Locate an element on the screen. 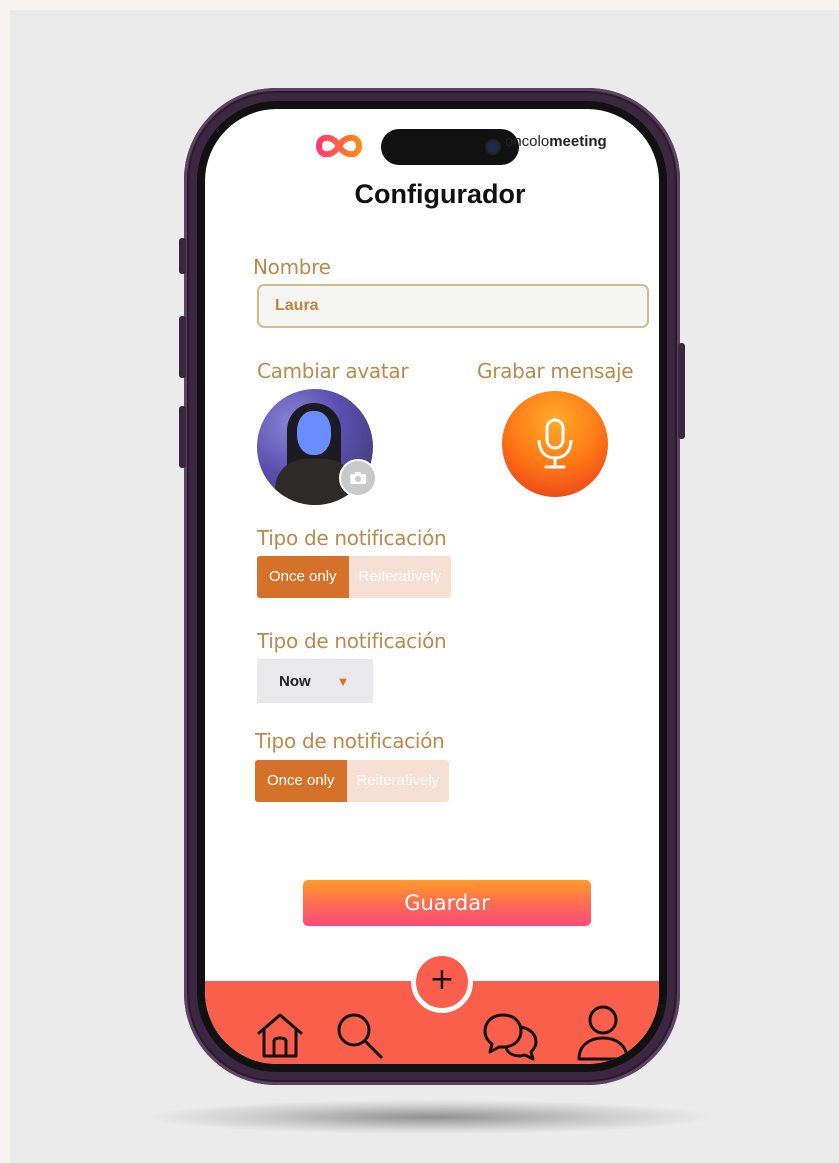 The width and height of the screenshot is (839, 1163). page-title: Configurador is located at coordinates (440, 194).